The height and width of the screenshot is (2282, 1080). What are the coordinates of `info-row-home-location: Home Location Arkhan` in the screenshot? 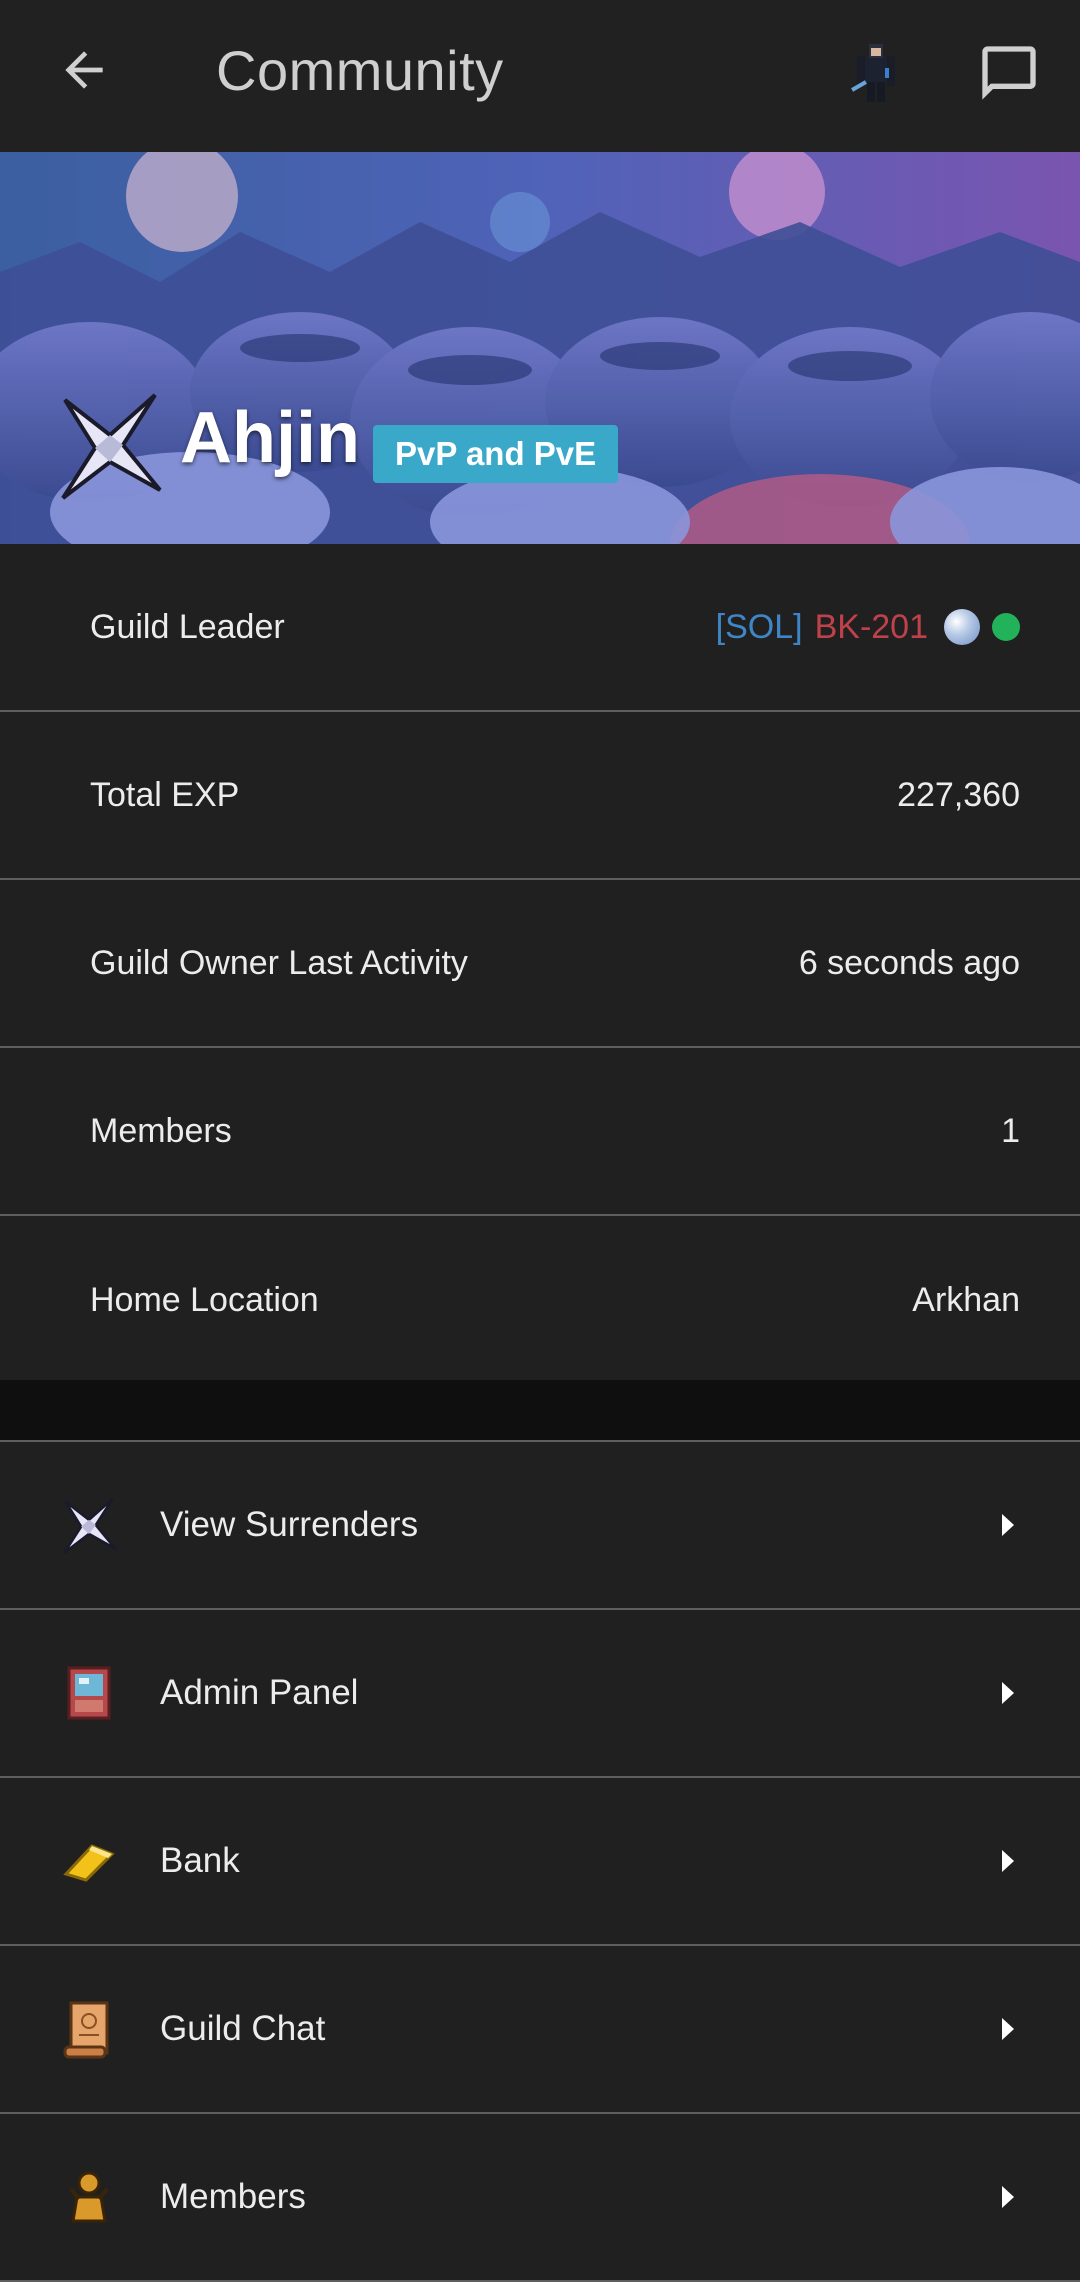 It's located at (540, 1300).